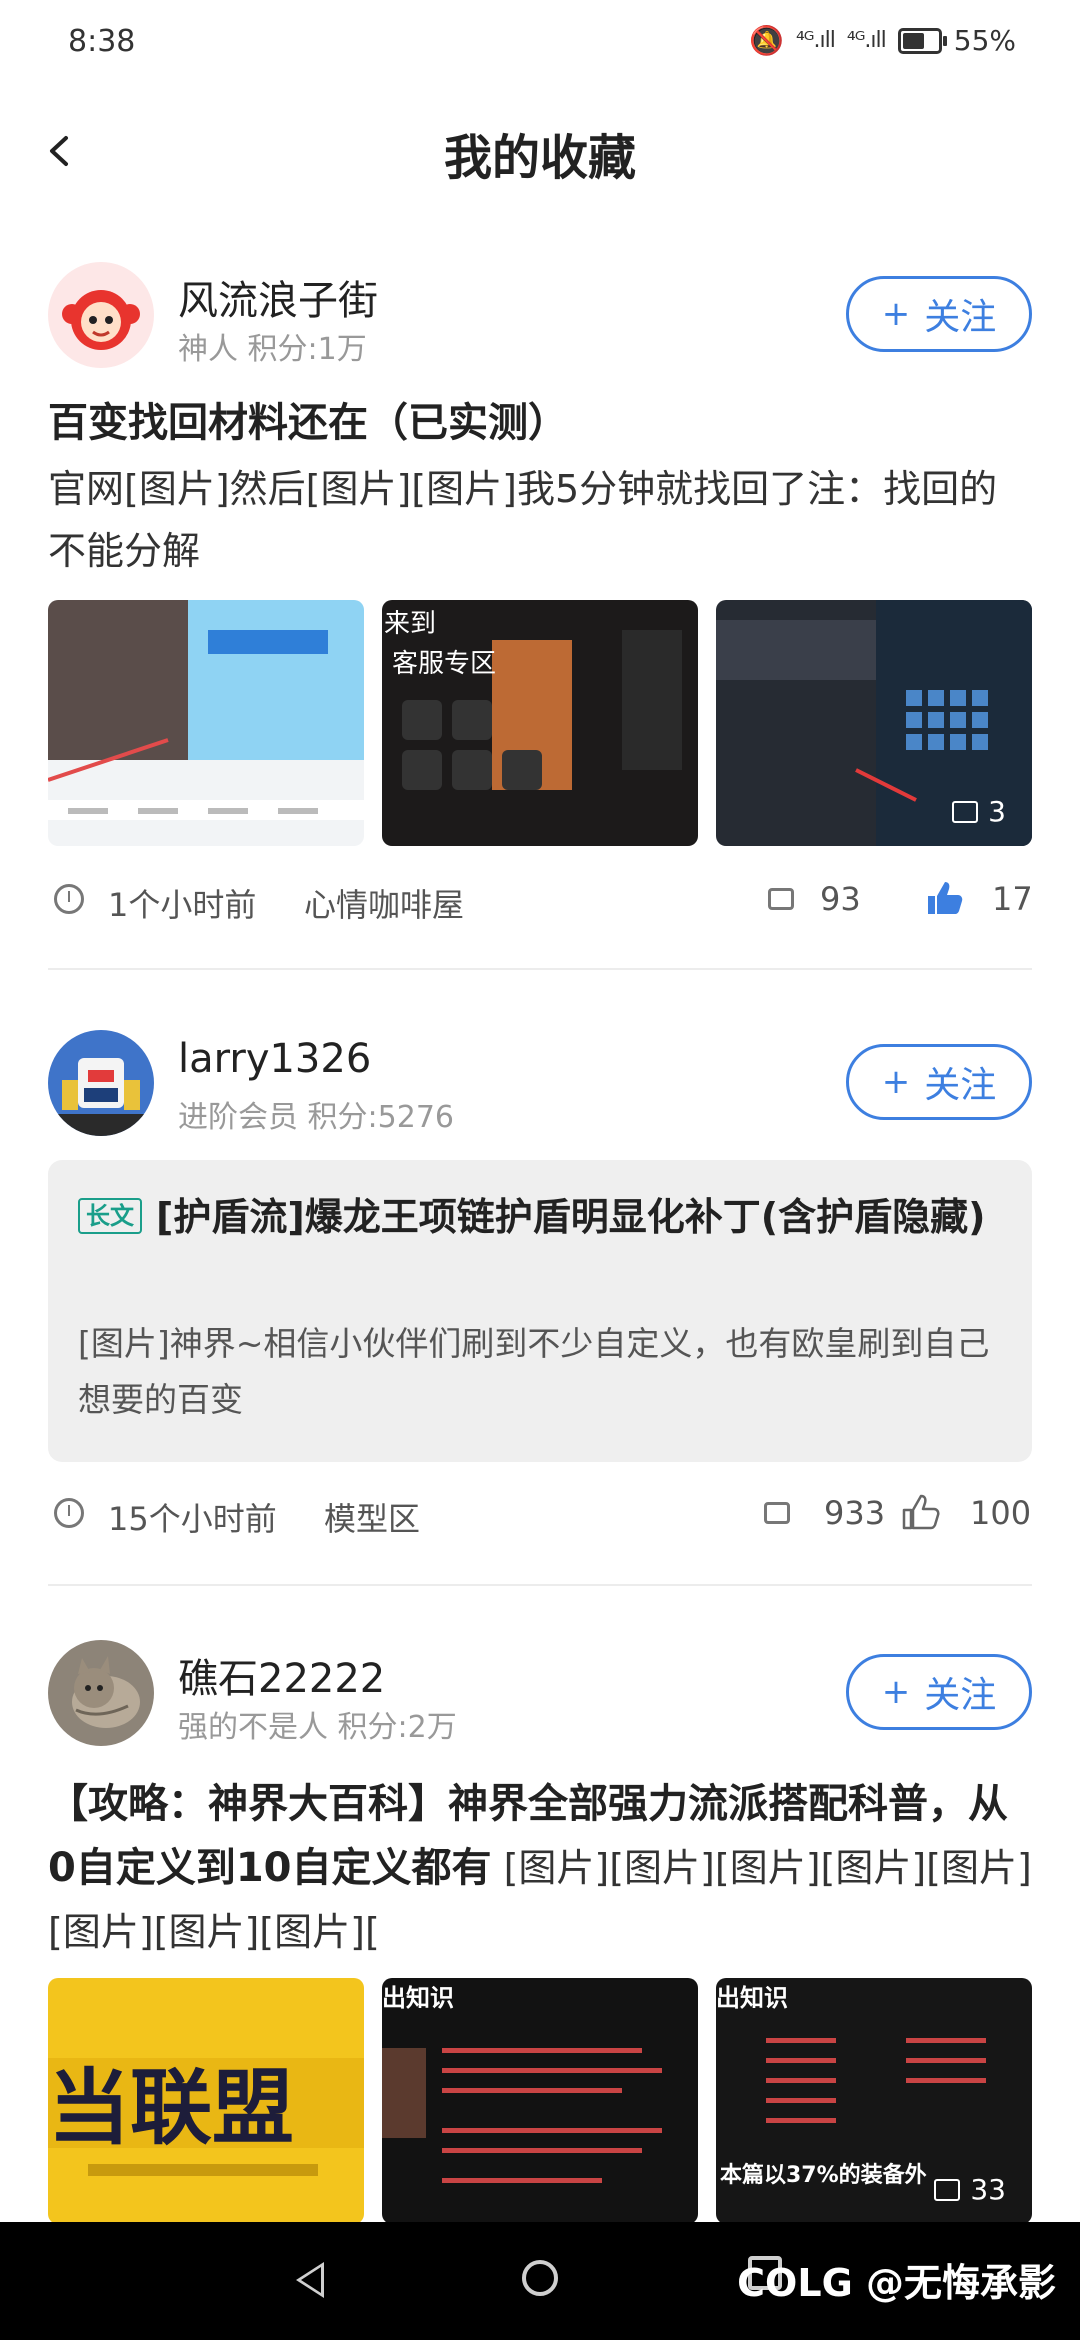 The height and width of the screenshot is (2340, 1080). Describe the element at coordinates (317, 1727) in the screenshot. I see `author-meta: 强的不是人 积分:2万` at that location.